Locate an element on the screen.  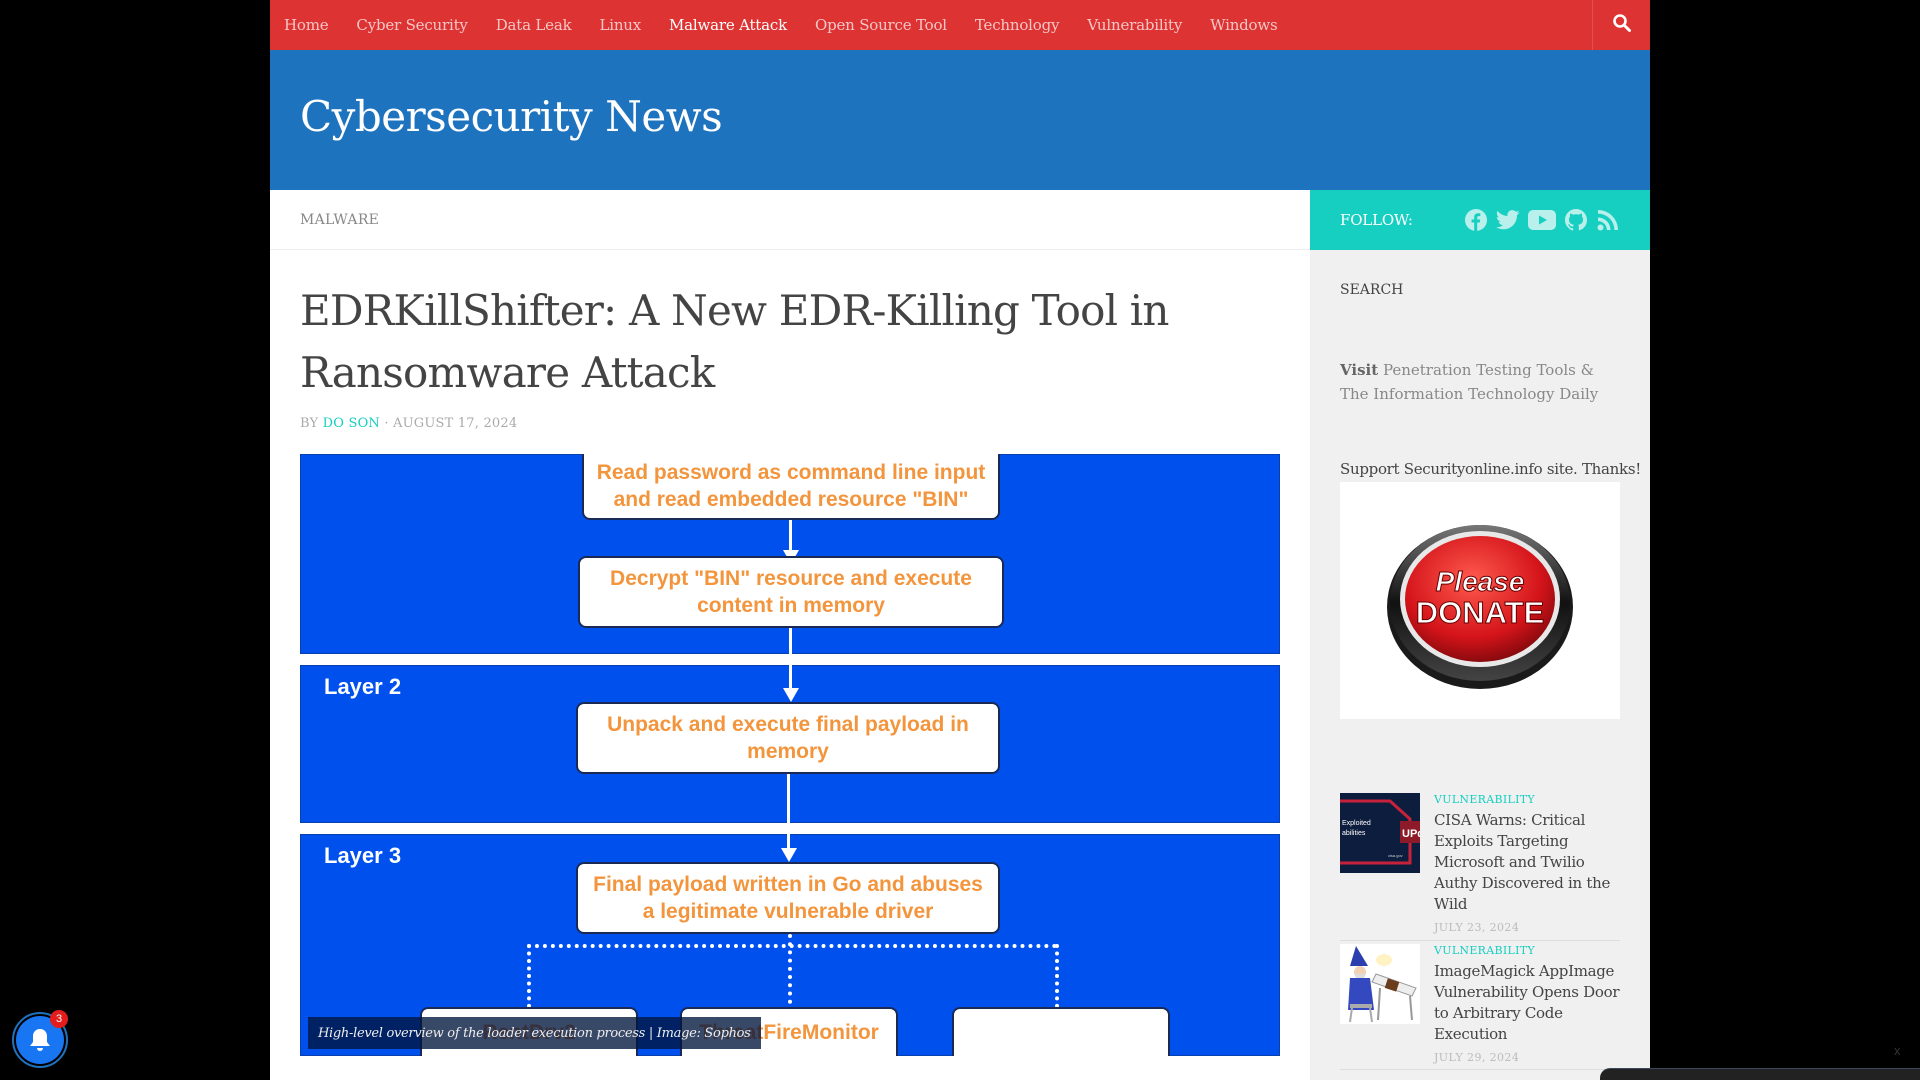
nav-item-home: Home is located at coordinates (306, 25).